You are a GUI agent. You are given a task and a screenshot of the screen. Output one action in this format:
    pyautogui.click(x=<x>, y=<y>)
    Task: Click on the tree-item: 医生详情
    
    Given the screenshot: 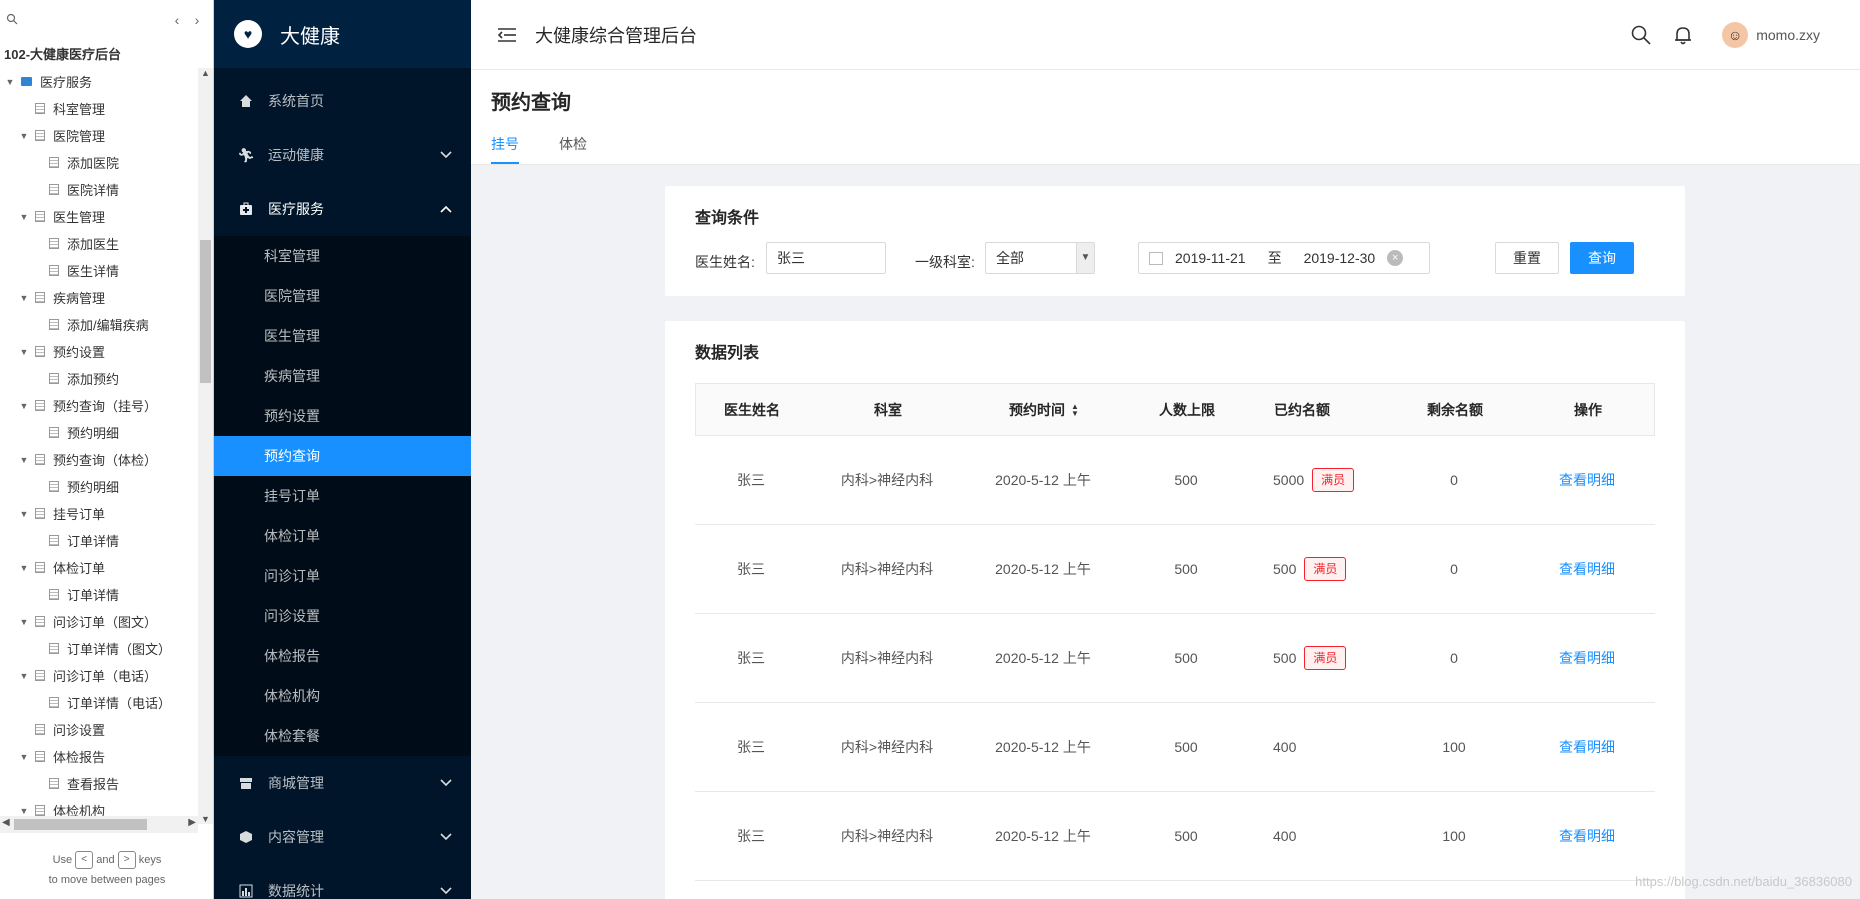 What is the action you would take?
    pyautogui.click(x=99, y=270)
    